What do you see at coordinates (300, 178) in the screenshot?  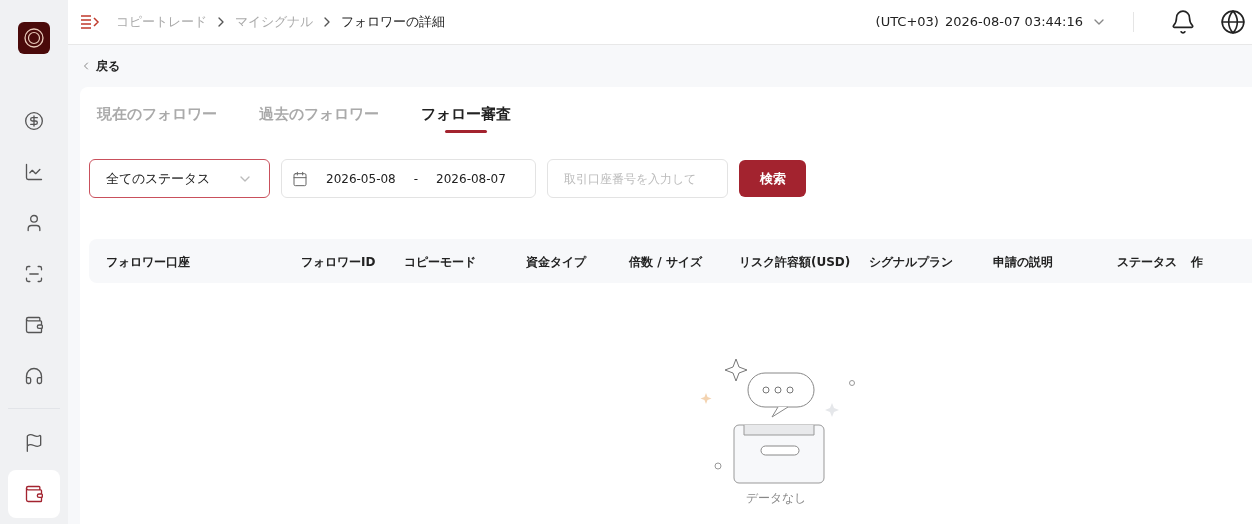 I see `calendar-icon` at bounding box center [300, 178].